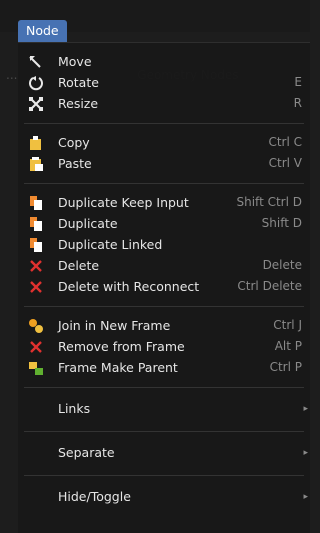 This screenshot has height=533, width=320. What do you see at coordinates (164, 453) in the screenshot?
I see `menu-item-separate: Separate ▸` at bounding box center [164, 453].